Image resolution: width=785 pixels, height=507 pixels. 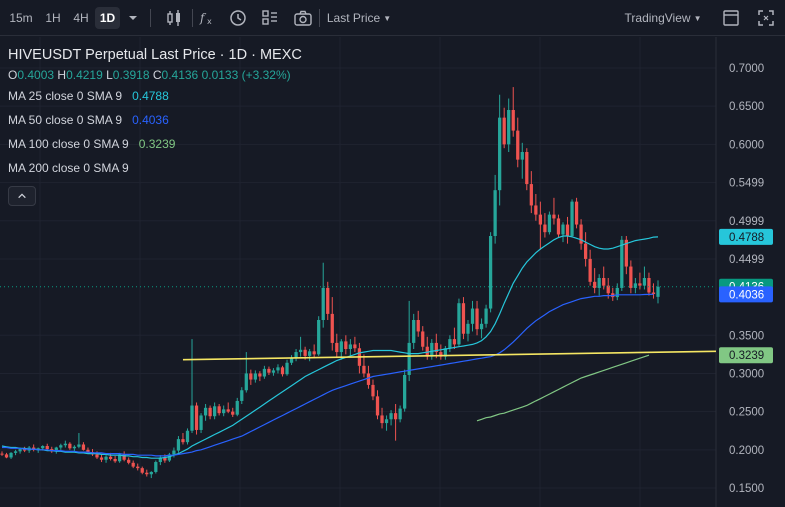 I want to click on alert-icon, so click(x=238, y=18).